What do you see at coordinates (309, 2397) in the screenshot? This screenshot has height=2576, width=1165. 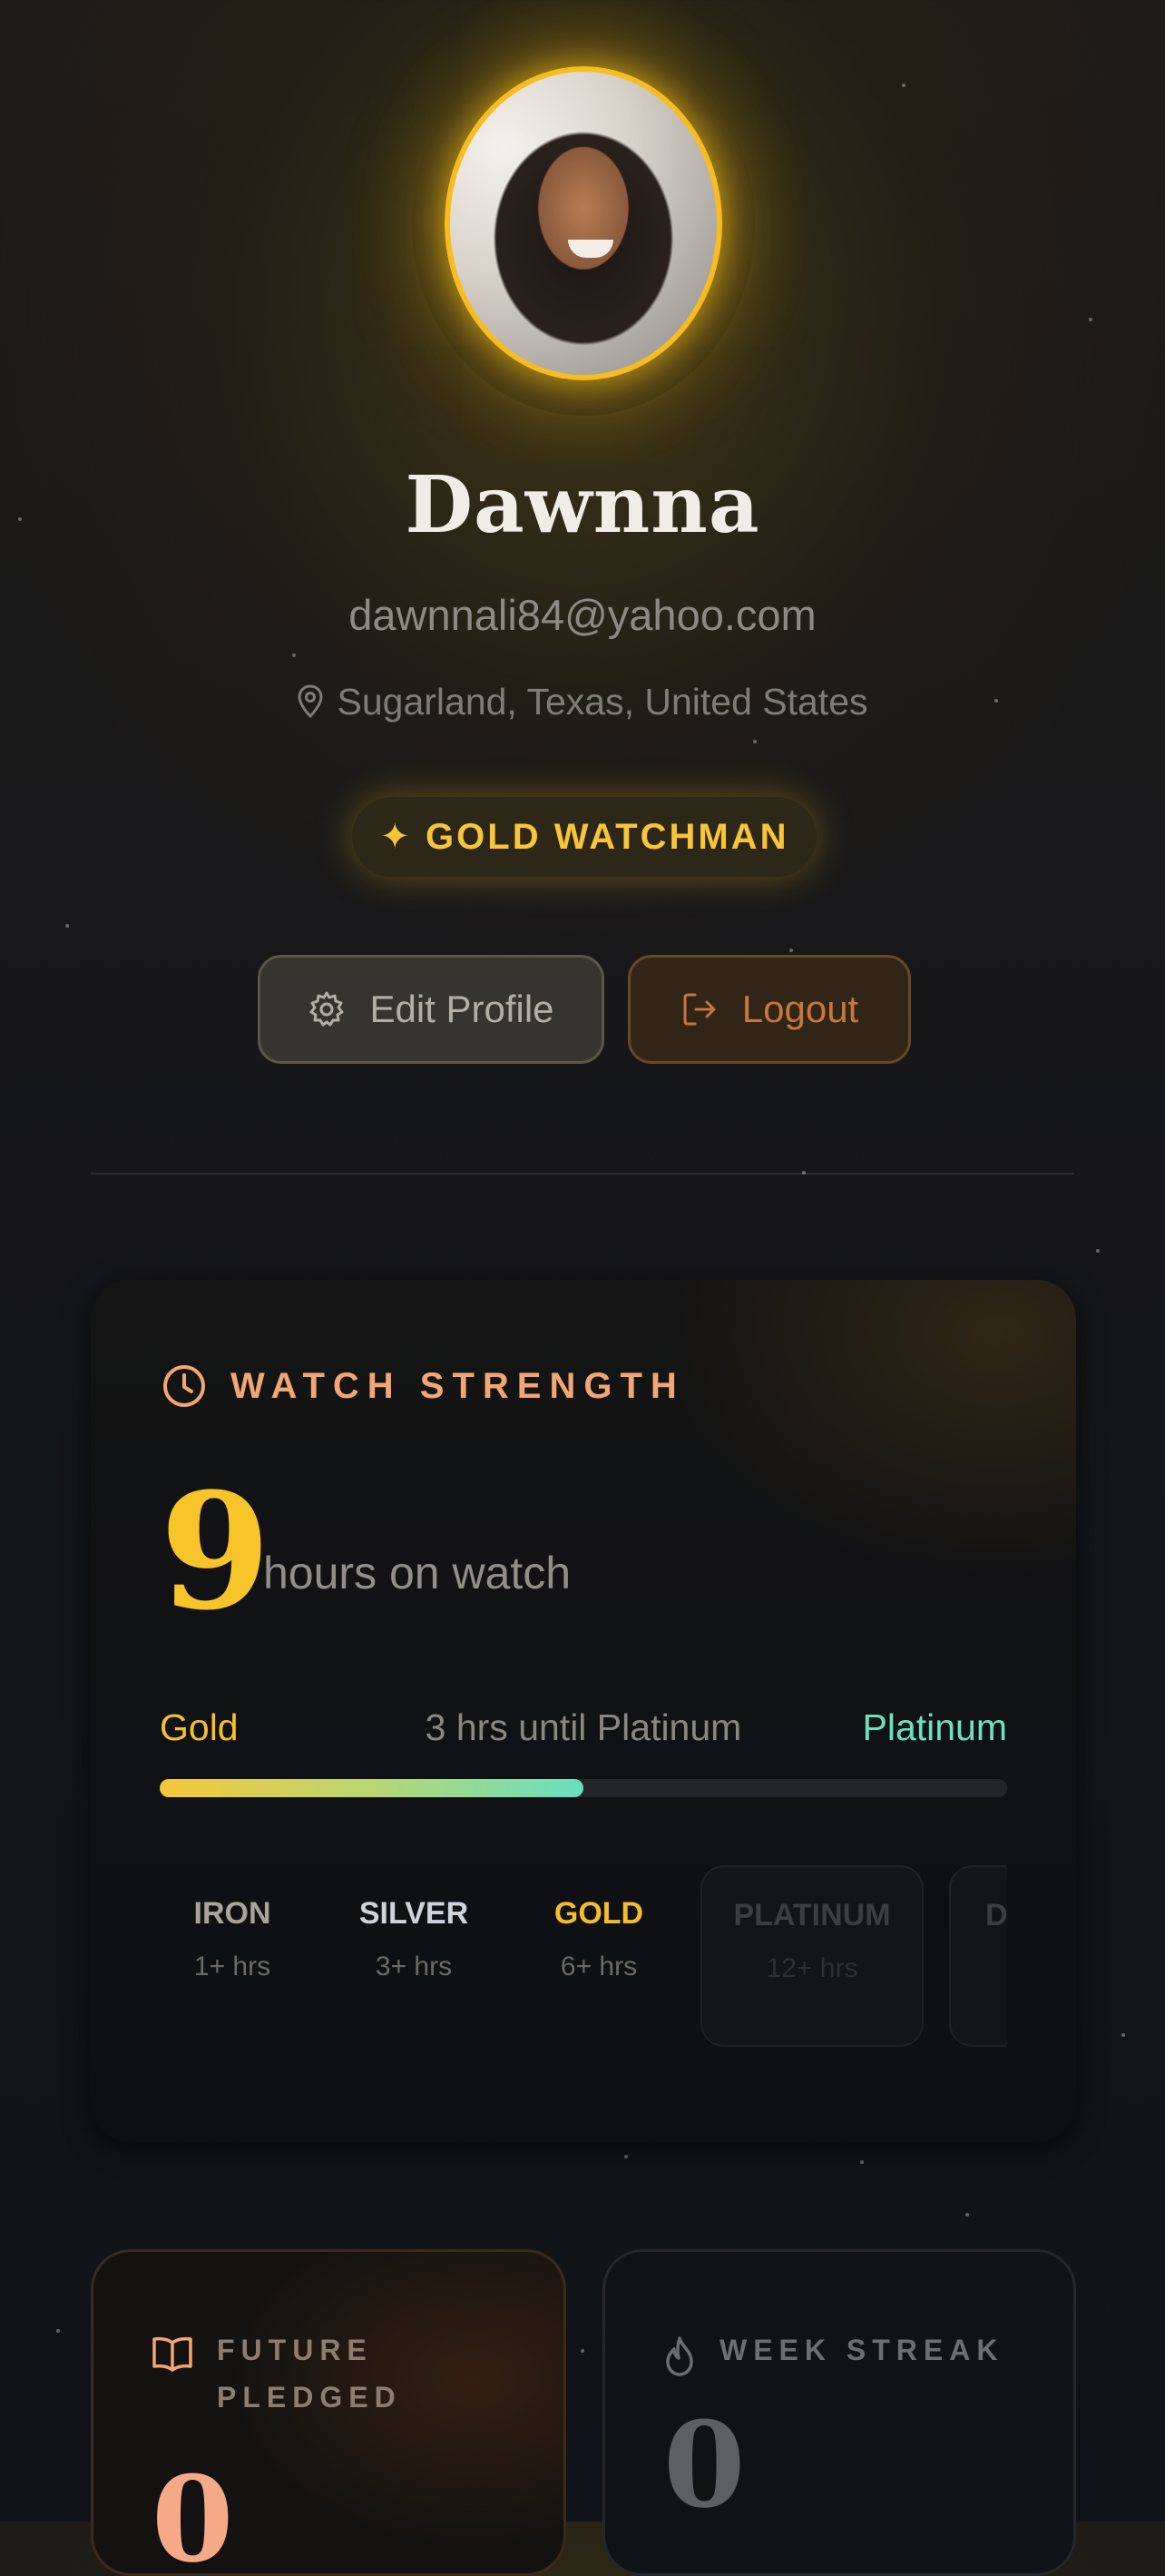 I see `future-pledged-label-line2: PLEDGED` at bounding box center [309, 2397].